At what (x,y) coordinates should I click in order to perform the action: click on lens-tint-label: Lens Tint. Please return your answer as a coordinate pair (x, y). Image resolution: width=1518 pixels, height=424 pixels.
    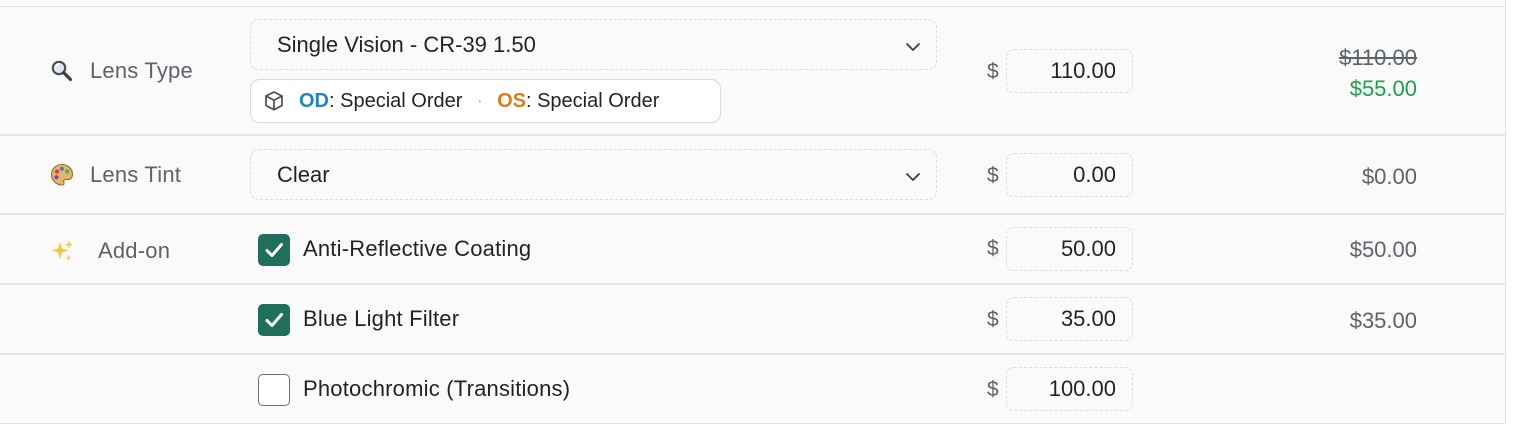
    Looking at the image, I should click on (114, 175).